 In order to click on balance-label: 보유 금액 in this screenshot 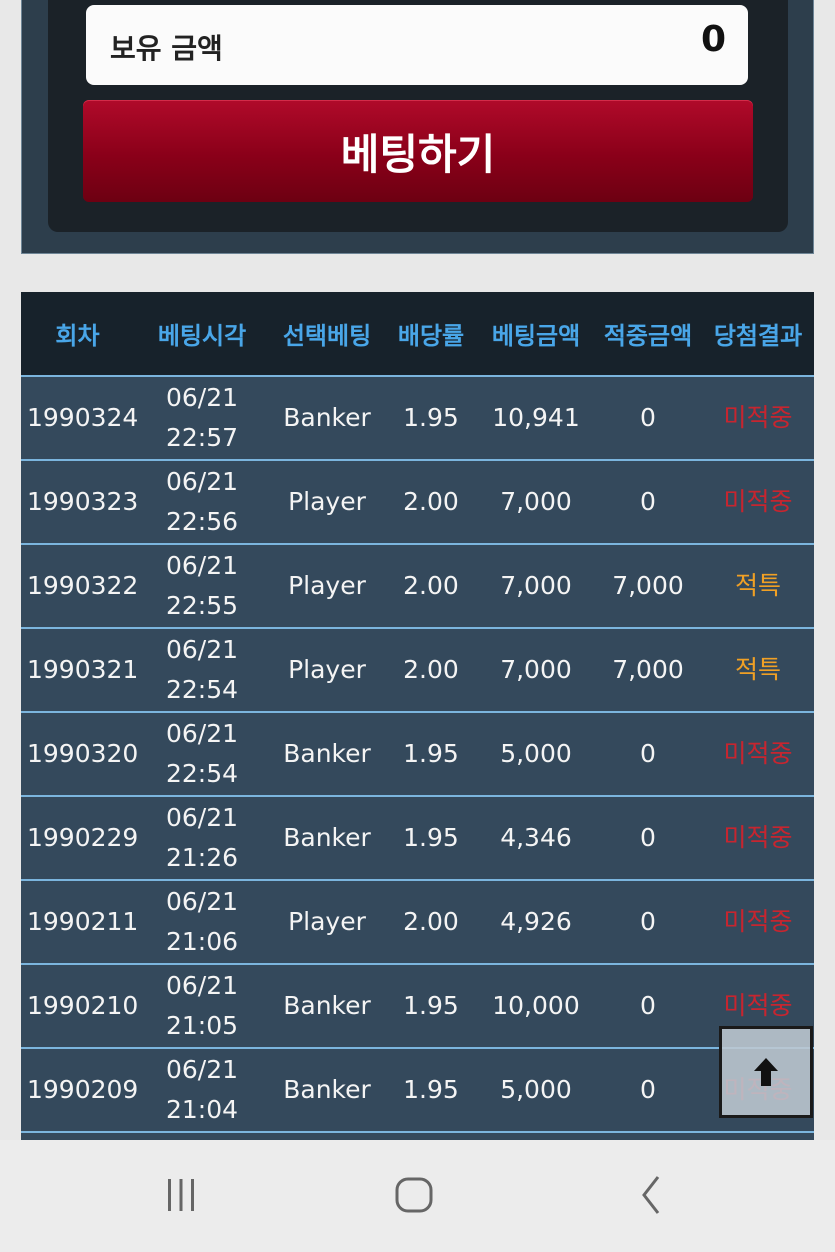, I will do `click(166, 48)`.